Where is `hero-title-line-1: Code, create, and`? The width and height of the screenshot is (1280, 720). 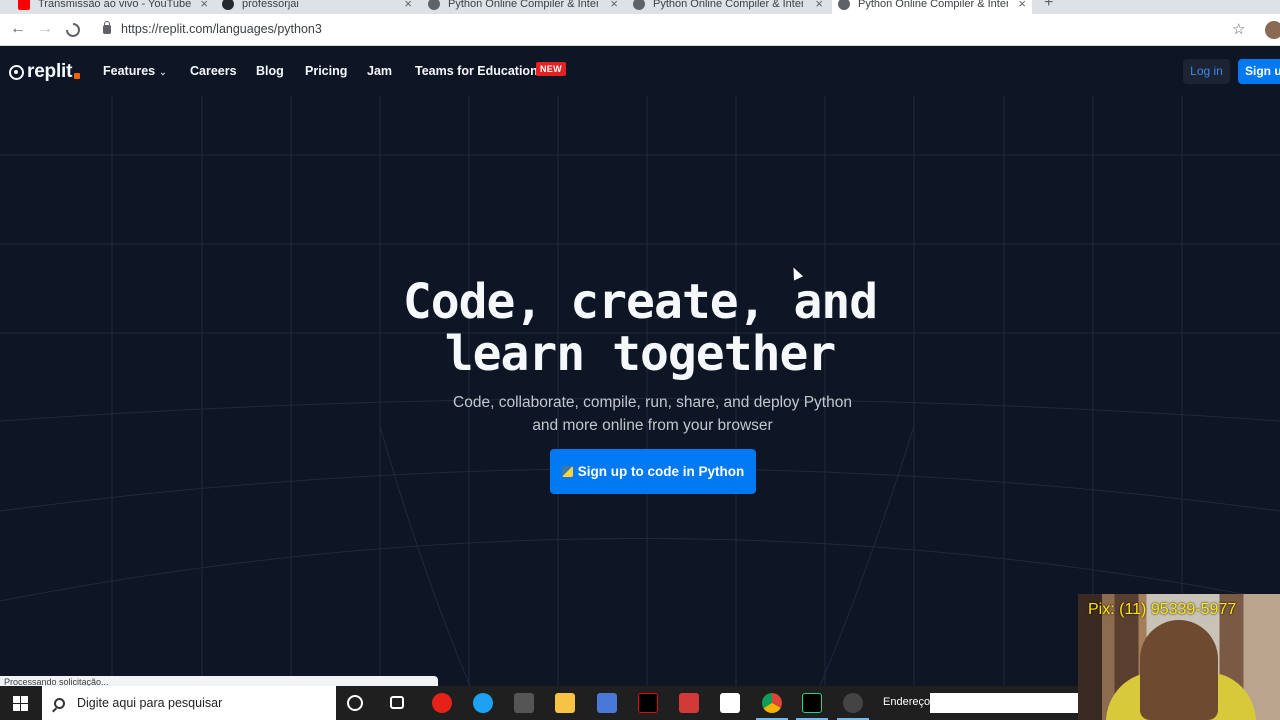
hero-title-line-1: Code, create, and is located at coordinates (640, 302).